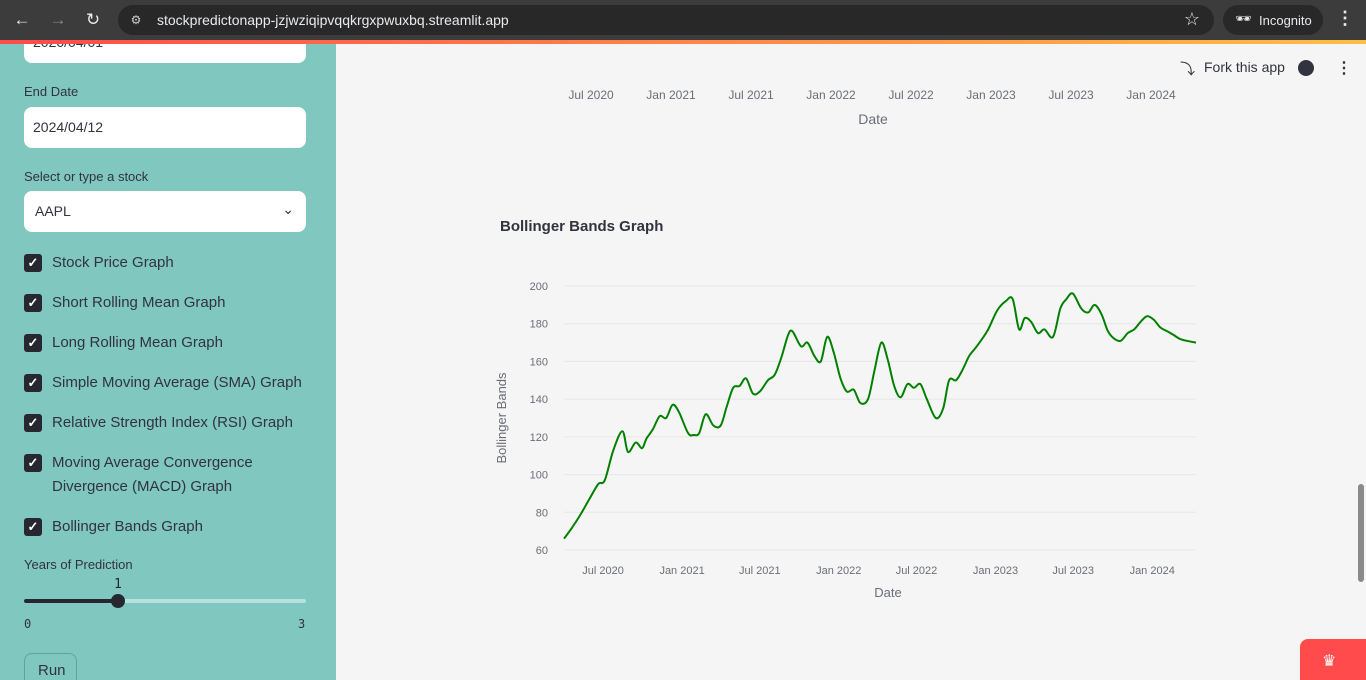 This screenshot has width=1366, height=680. I want to click on checkbox-label: Short Rolling Mean Graph, so click(139, 302).